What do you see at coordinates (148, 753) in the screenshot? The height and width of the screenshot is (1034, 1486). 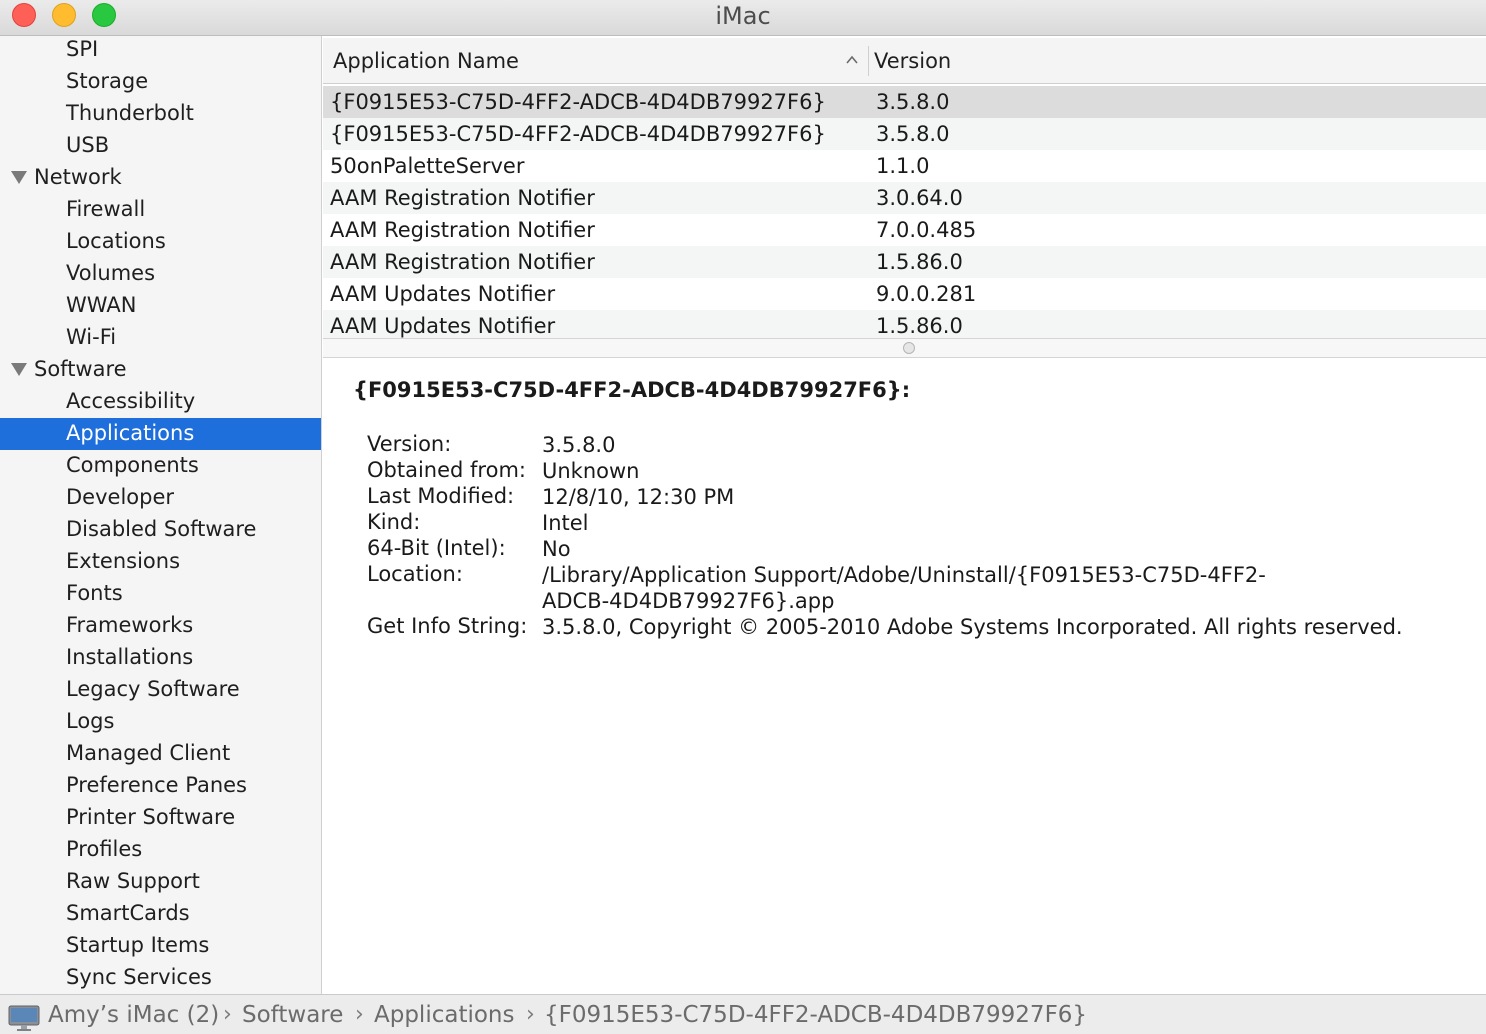 I see `sidebar-item-label: Managed Client` at bounding box center [148, 753].